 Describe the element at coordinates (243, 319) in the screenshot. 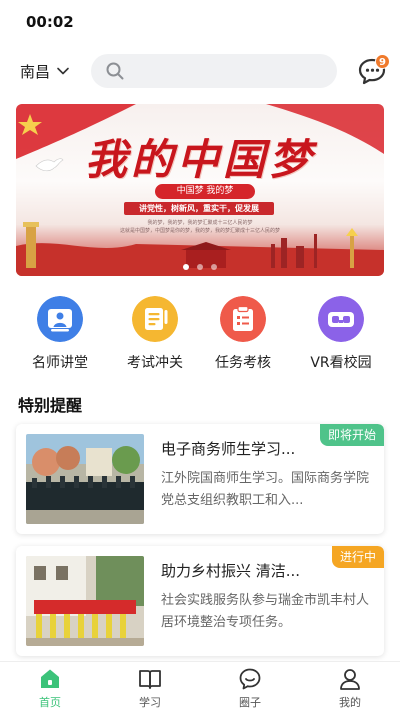

I see `task-clipboard-icon` at that location.